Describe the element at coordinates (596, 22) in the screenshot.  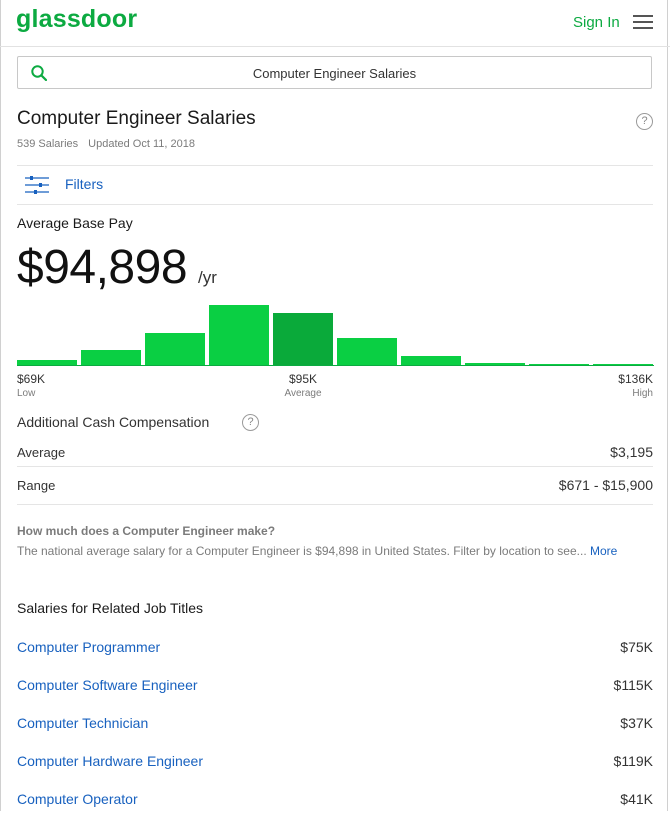
I see `sign-in-link: Sign In` at that location.